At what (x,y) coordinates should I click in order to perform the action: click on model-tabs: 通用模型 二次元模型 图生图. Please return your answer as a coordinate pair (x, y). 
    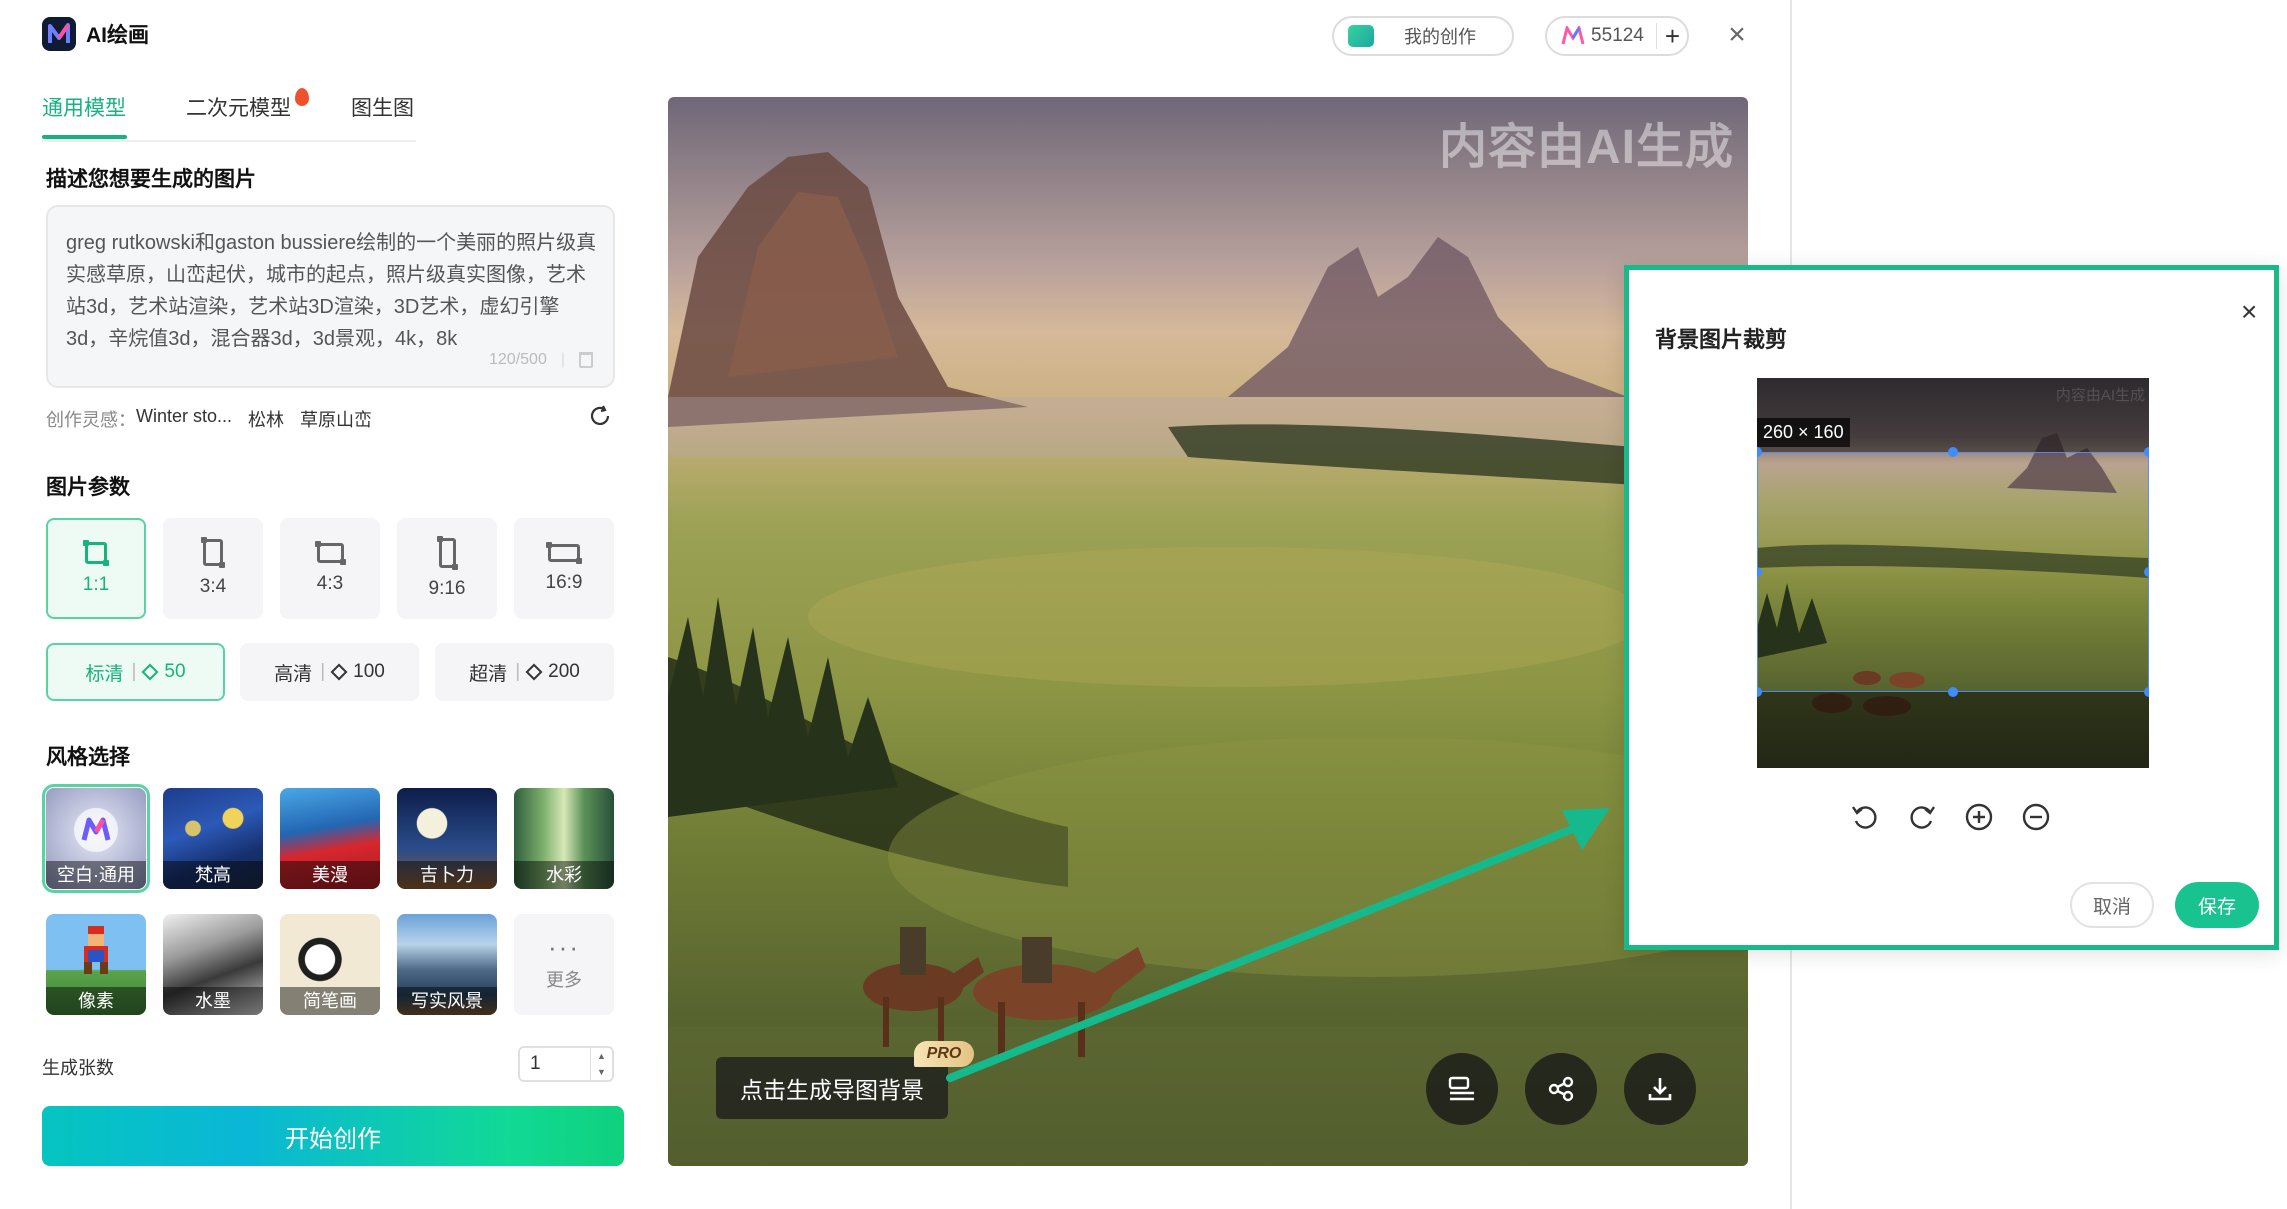
    Looking at the image, I should click on (229, 115).